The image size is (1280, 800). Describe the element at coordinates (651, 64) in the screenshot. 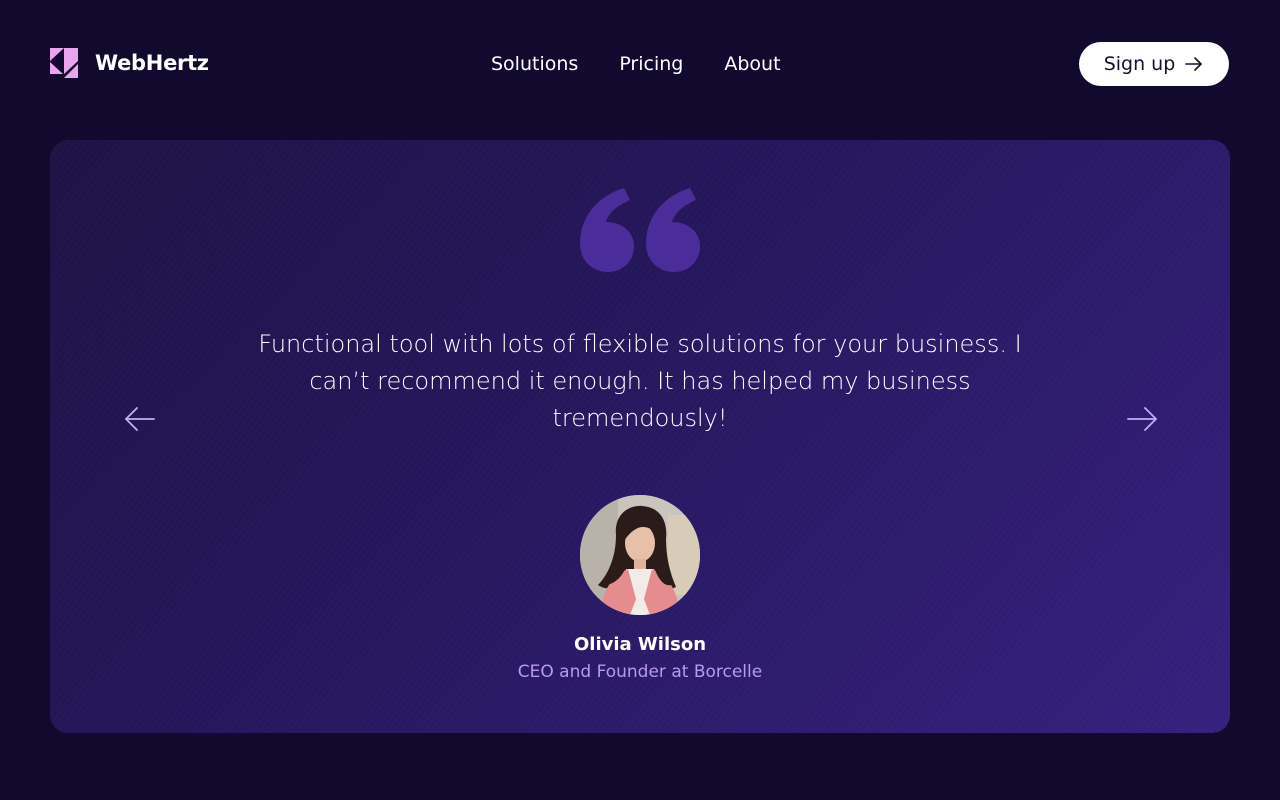

I see `nav-link-pricing: Pricing` at that location.